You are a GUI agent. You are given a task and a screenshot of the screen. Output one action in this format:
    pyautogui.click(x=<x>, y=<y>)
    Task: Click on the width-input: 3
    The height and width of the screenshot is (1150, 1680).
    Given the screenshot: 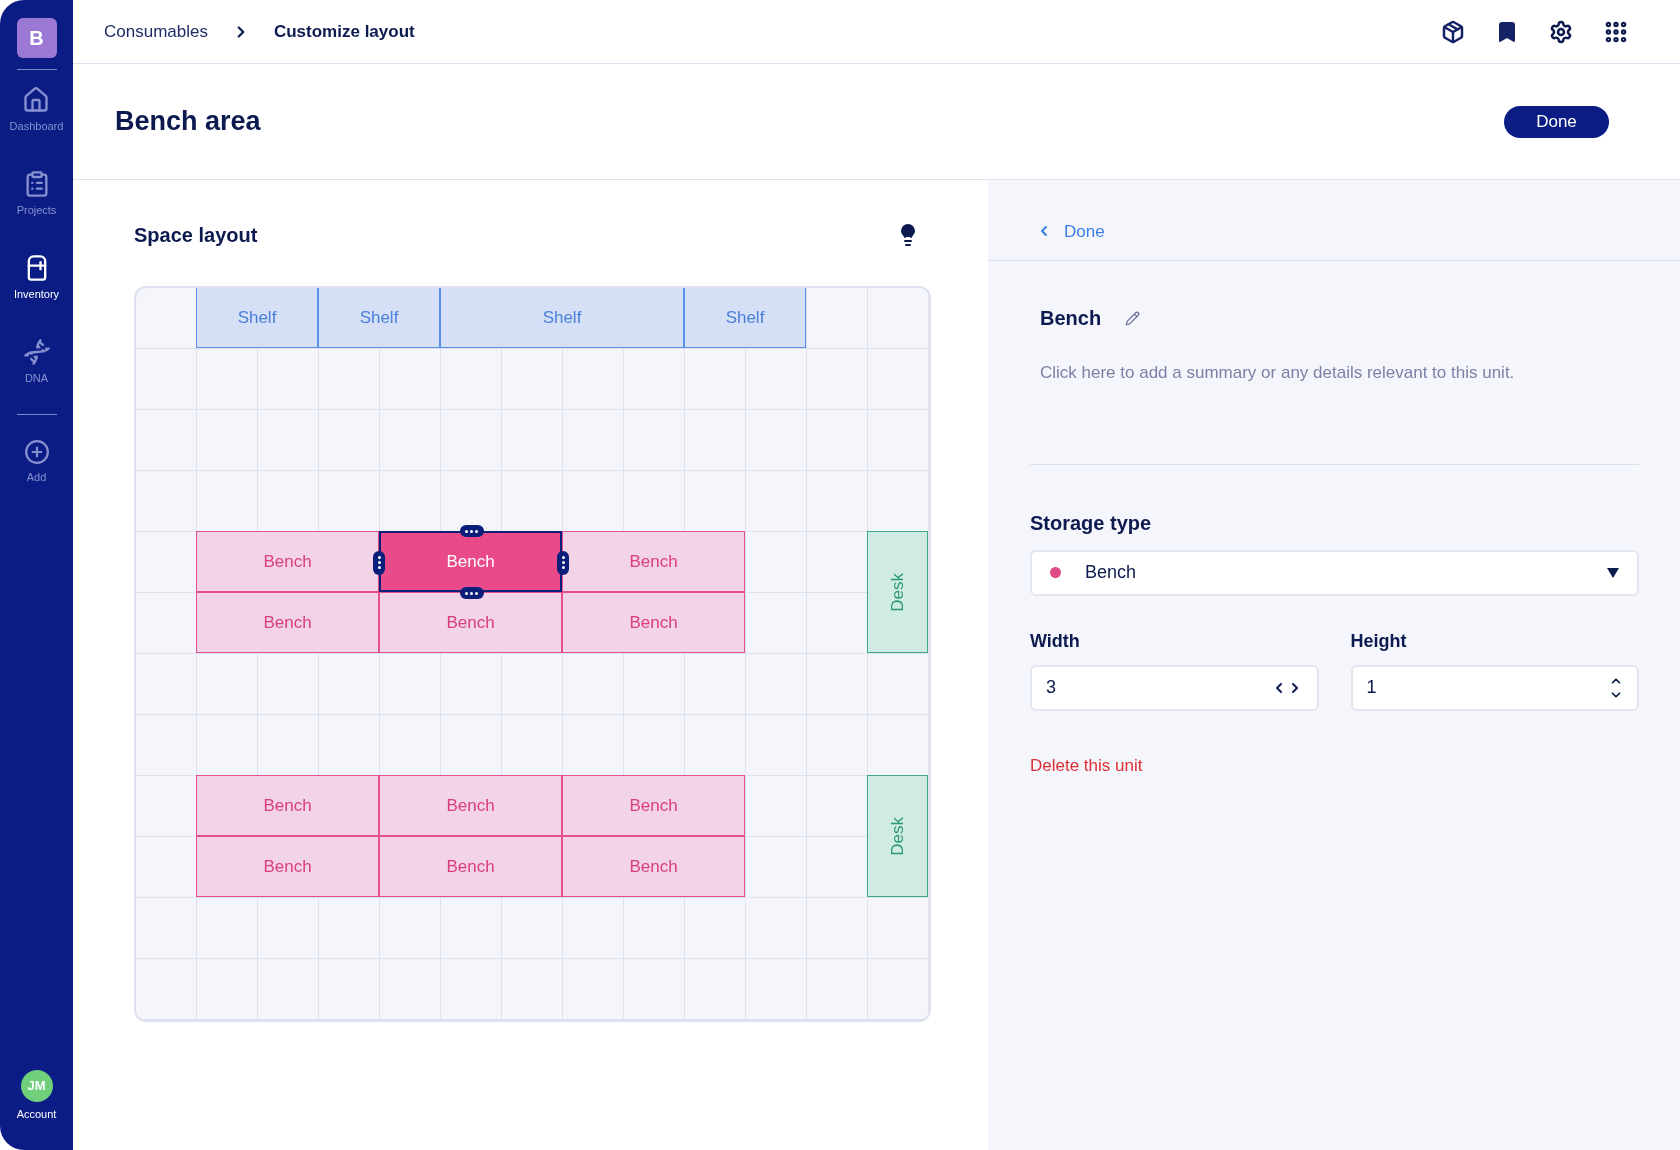 What is the action you would take?
    pyautogui.click(x=1174, y=687)
    